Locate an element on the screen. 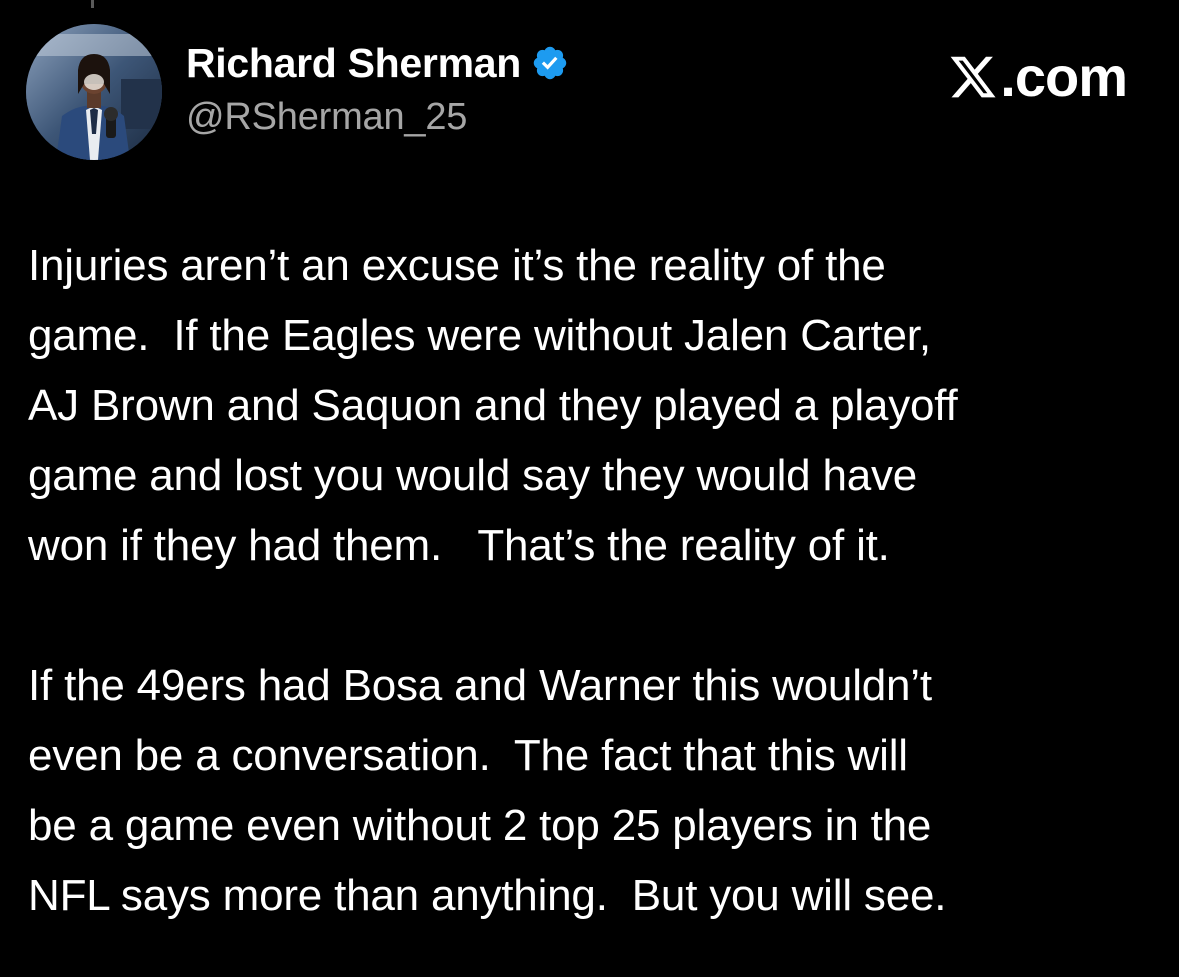 The image size is (1179, 977). author-identity: Richard Sherman @RSherman_25 is located at coordinates (377, 88).